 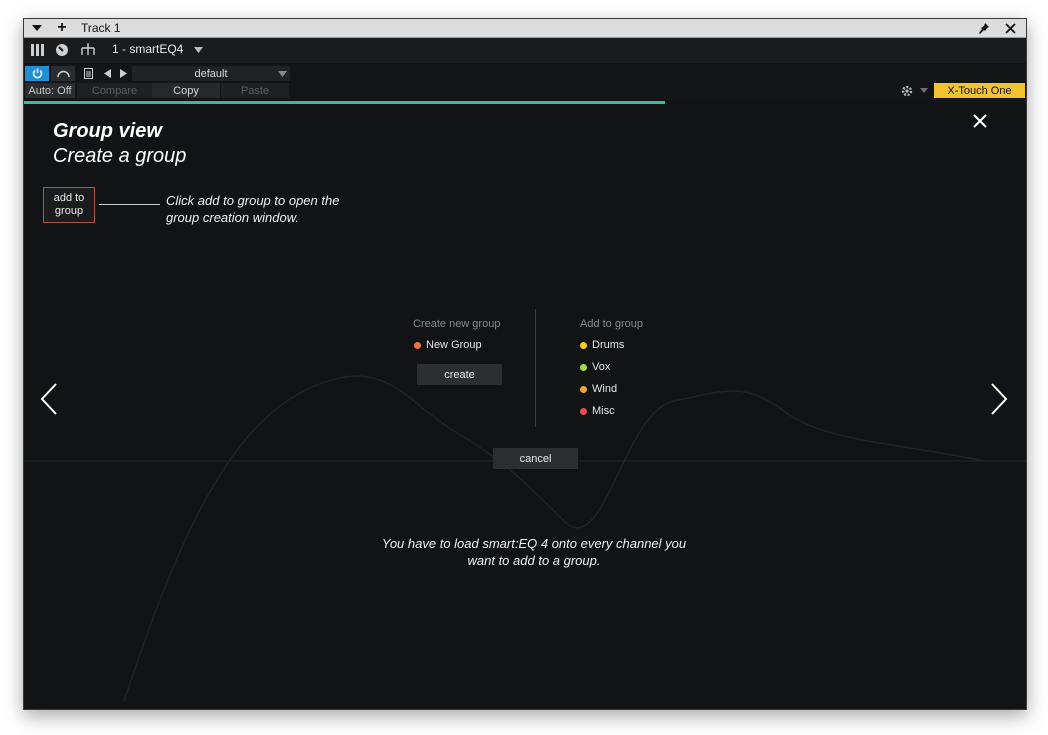 I want to click on new-group-item: New Group, so click(x=448, y=345).